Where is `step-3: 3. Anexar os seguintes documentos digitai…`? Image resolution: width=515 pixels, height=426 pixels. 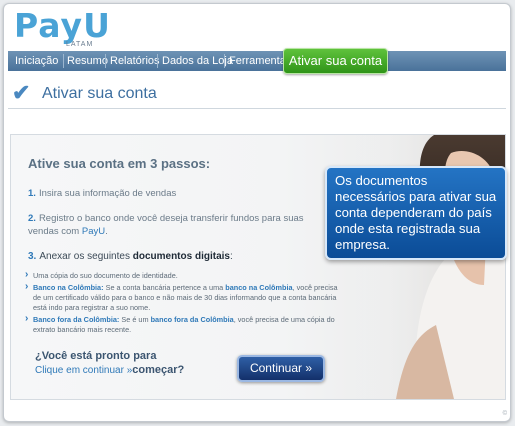 step-3: 3. Anexar os seguintes documentos digitai… is located at coordinates (130, 256).